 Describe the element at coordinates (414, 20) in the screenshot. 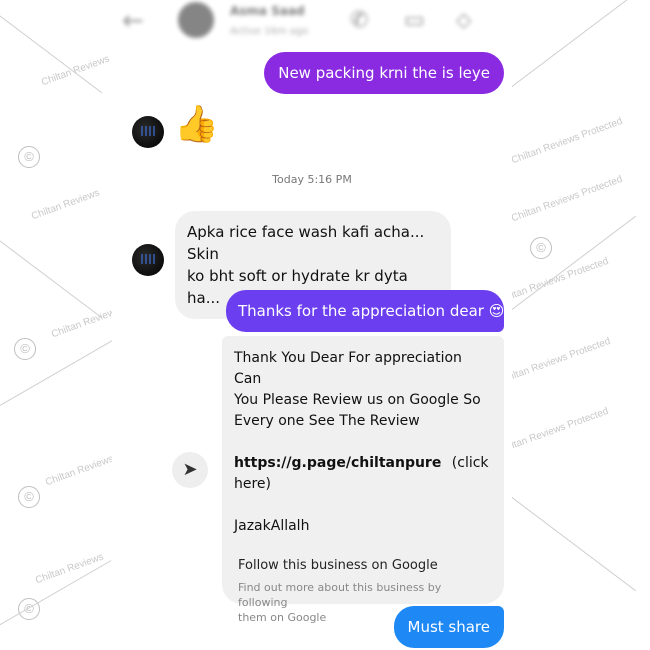

I see `video-icon: ▭` at that location.